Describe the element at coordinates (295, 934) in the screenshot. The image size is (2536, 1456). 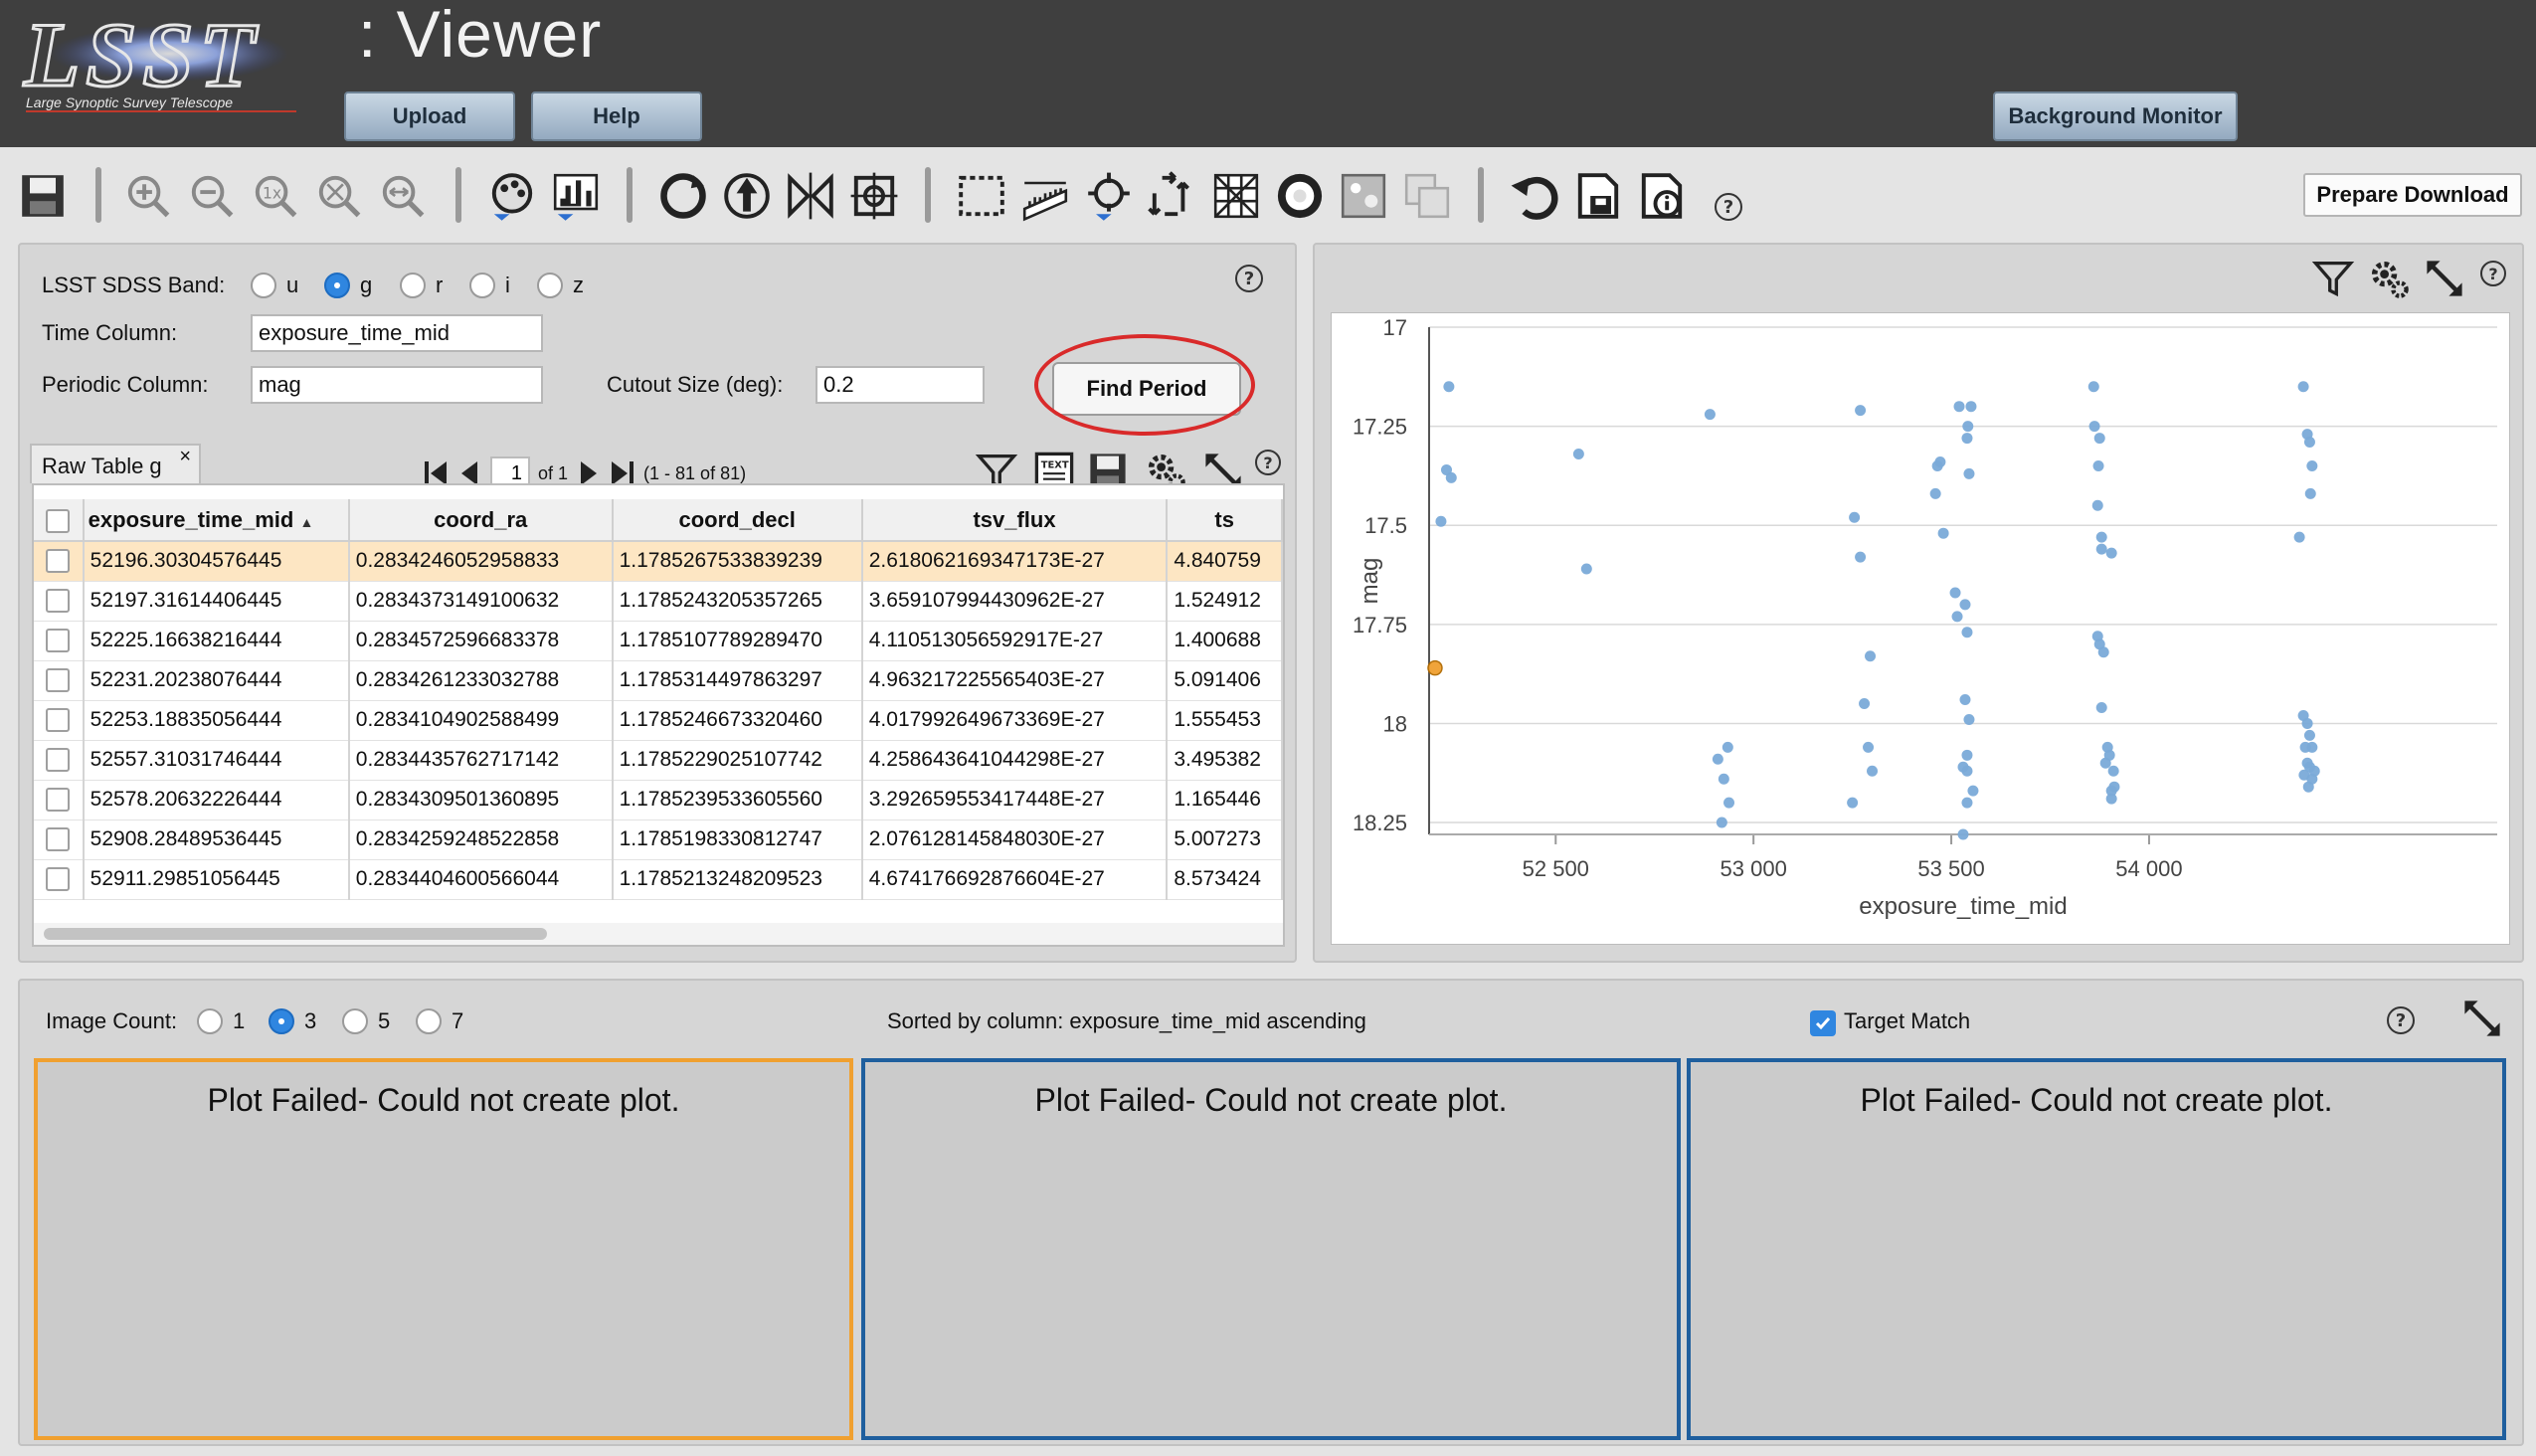
I see `scrollbar-thumb` at that location.